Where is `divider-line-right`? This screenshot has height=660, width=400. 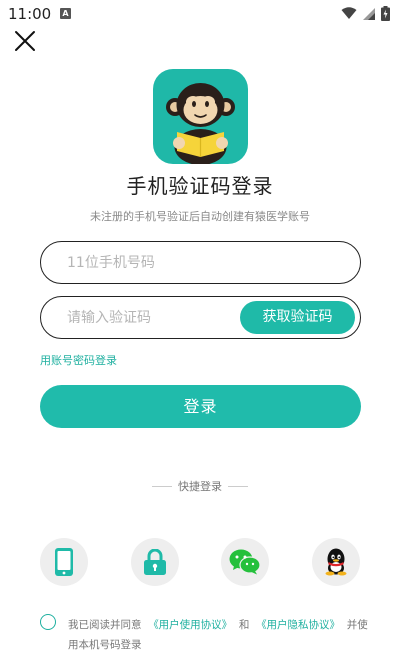
divider-line-right is located at coordinates (238, 486).